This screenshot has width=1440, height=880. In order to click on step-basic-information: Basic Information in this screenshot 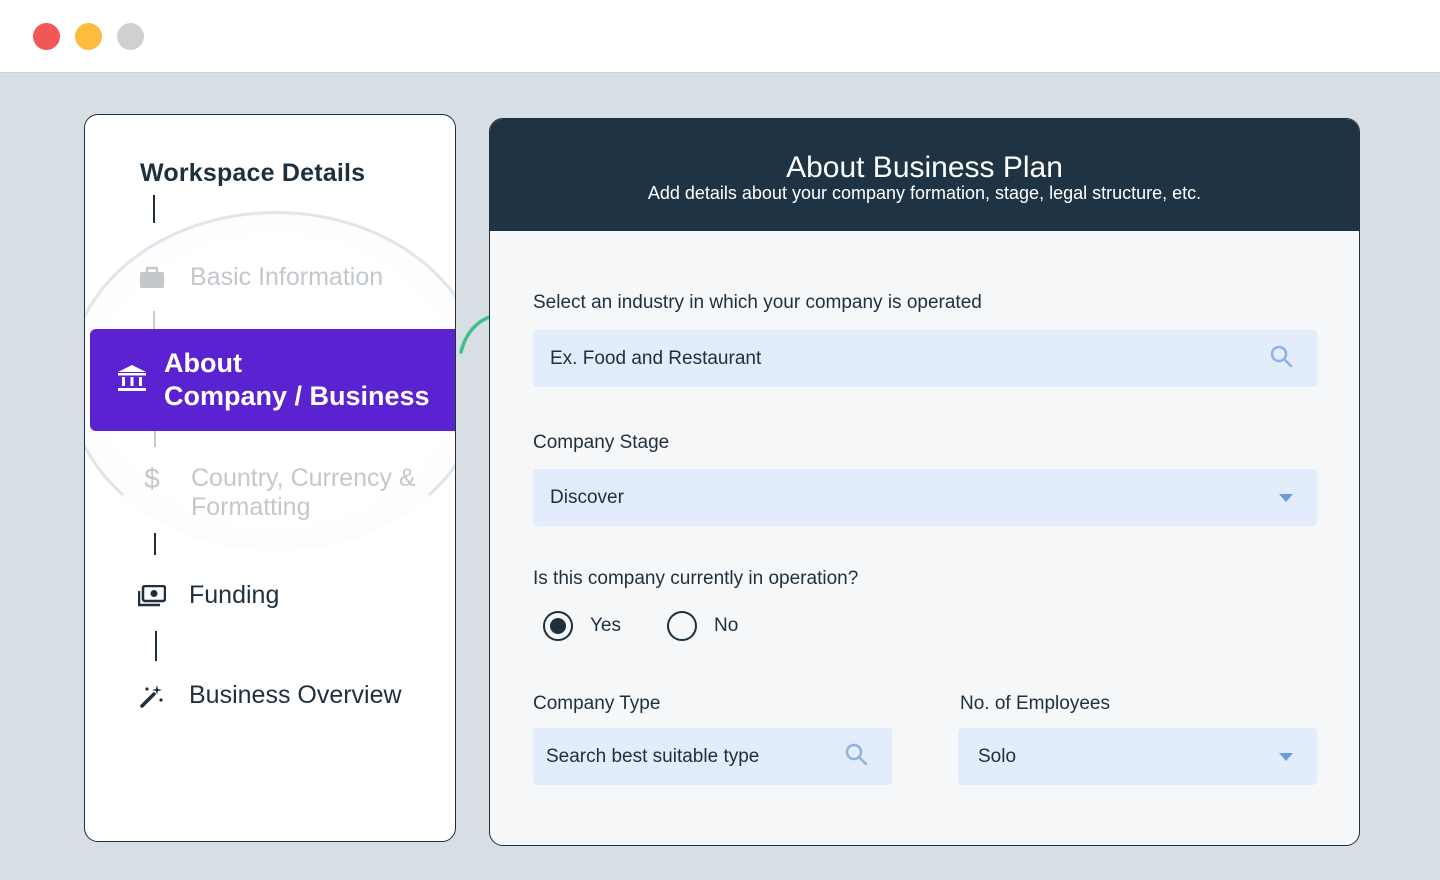, I will do `click(260, 278)`.